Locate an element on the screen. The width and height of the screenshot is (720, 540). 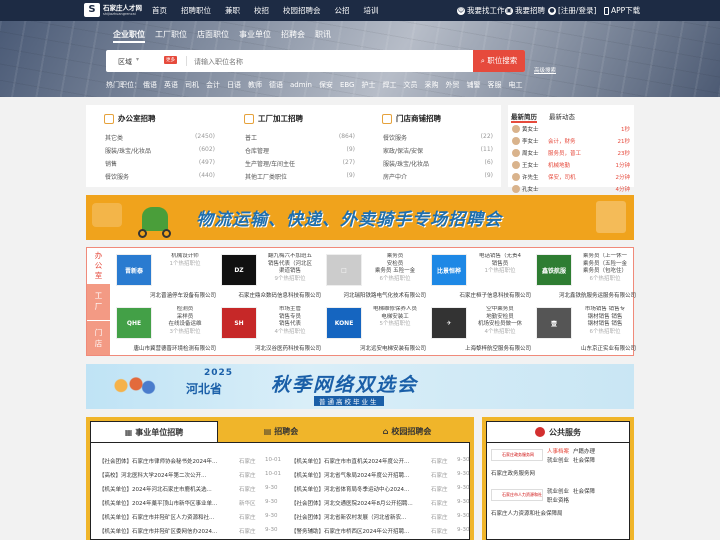
job-link: 电梯安装工 is located at coordinates (395, 318).